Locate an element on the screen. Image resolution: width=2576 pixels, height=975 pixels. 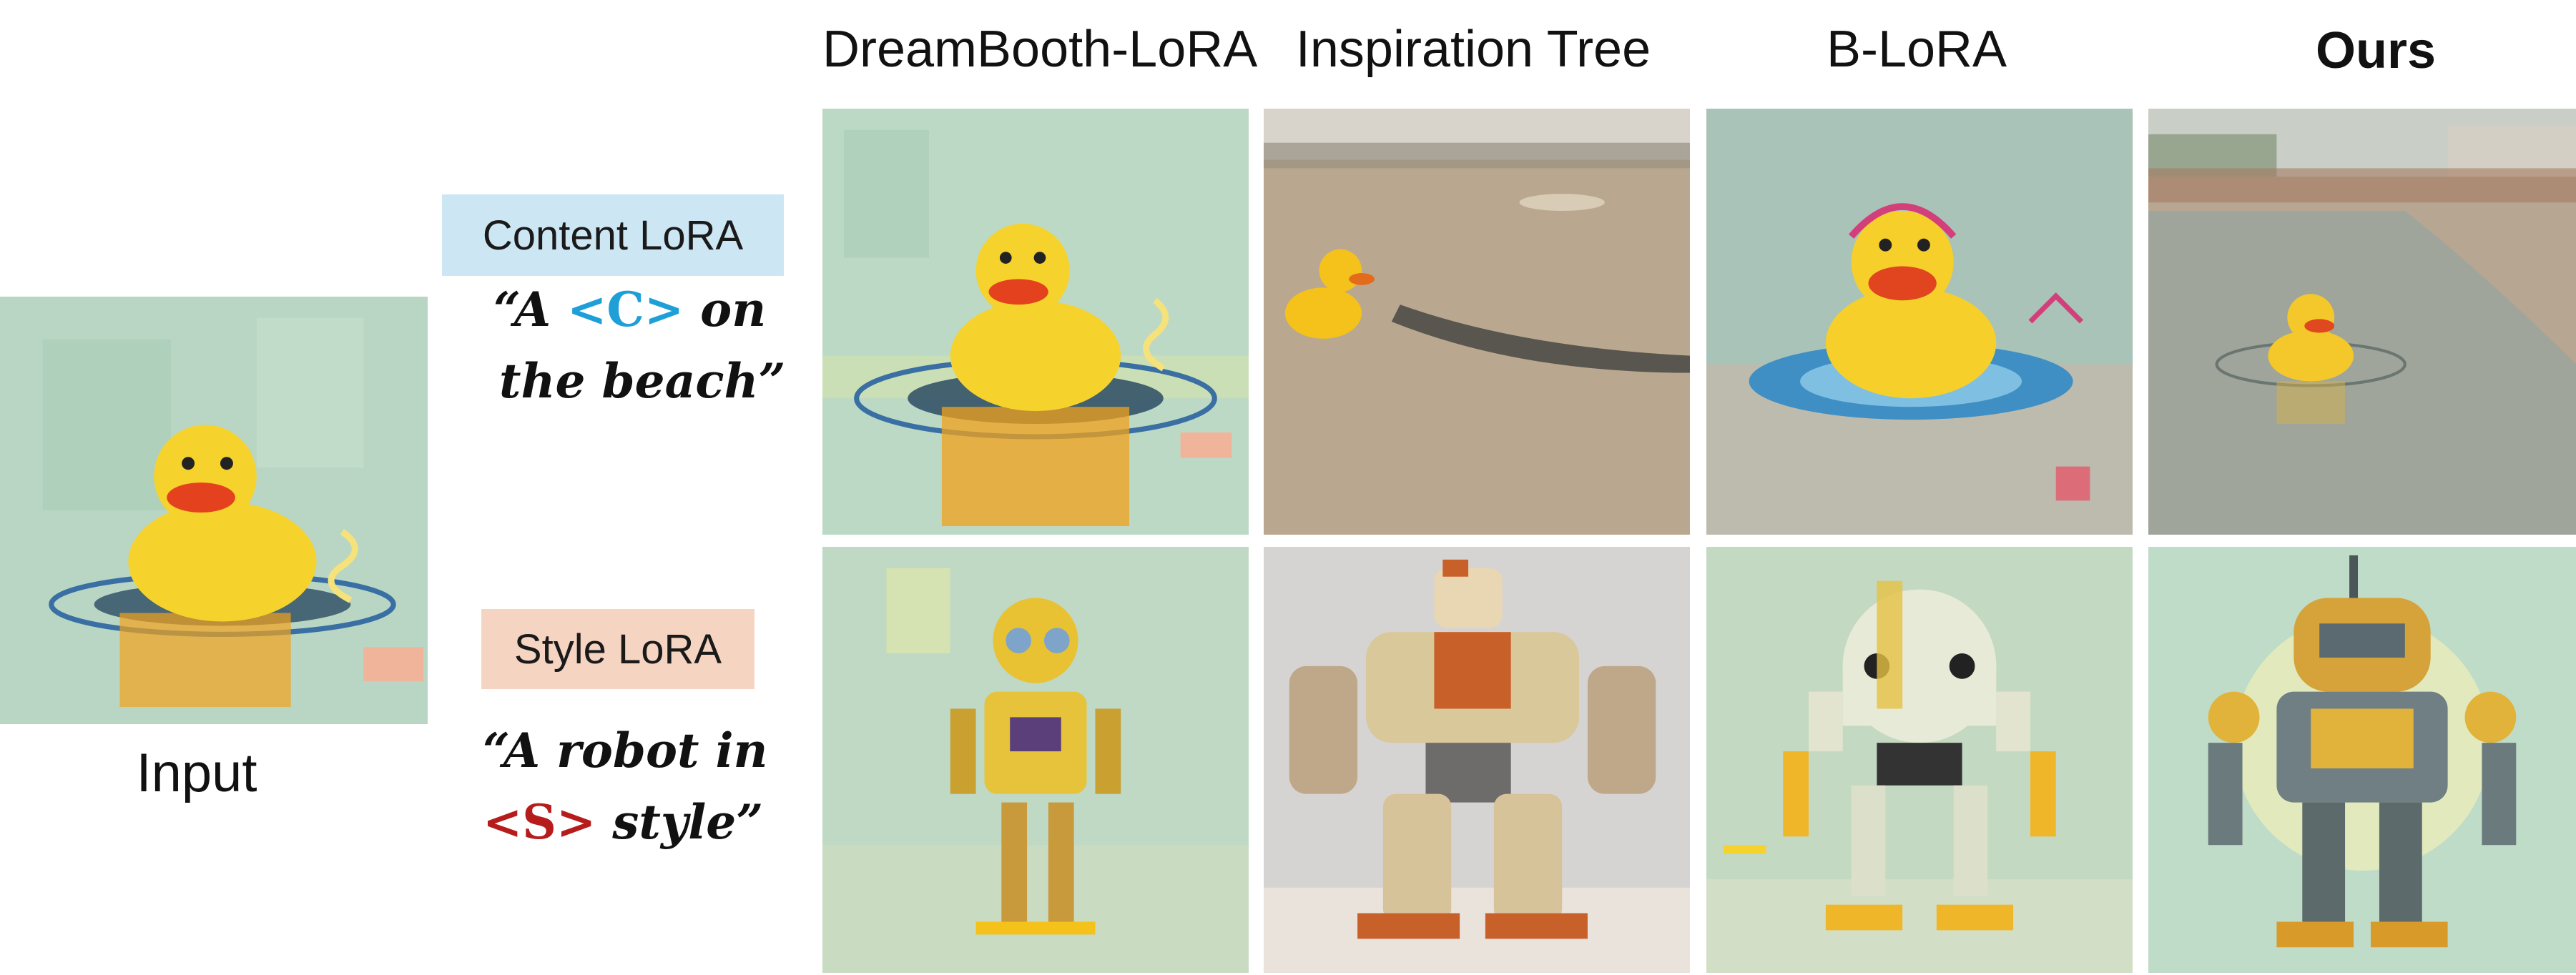
column-header-dreambooth-lora: DreamBooth-LoRA is located at coordinates (1040, 50).